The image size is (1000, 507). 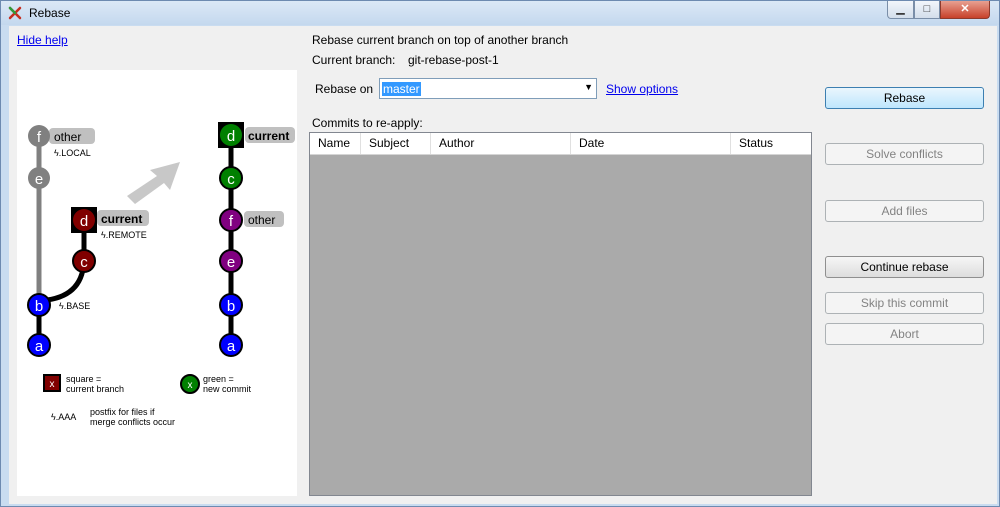 I want to click on commits-label: Commits to re-apply:, so click(x=367, y=123).